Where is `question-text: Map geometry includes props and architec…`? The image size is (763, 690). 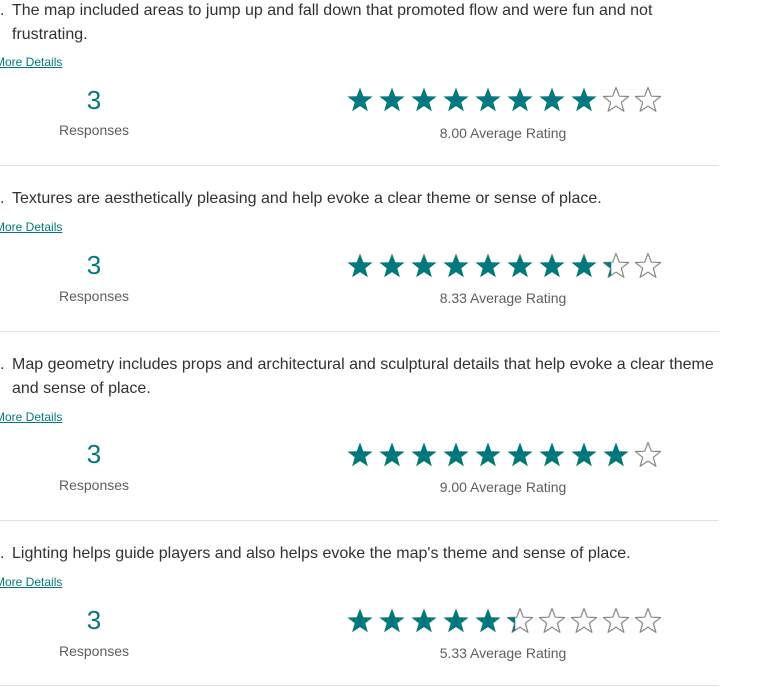
question-text: Map geometry includes props and architec… is located at coordinates (363, 376).